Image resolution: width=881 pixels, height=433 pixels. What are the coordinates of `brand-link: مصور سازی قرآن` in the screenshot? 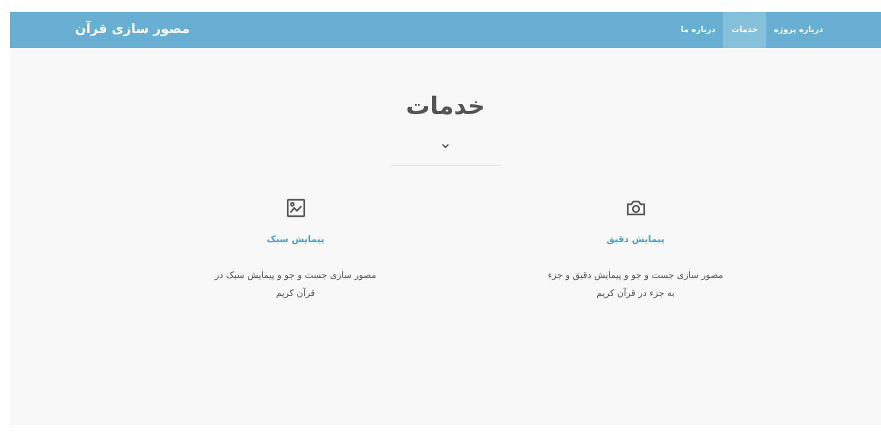 It's located at (132, 30).